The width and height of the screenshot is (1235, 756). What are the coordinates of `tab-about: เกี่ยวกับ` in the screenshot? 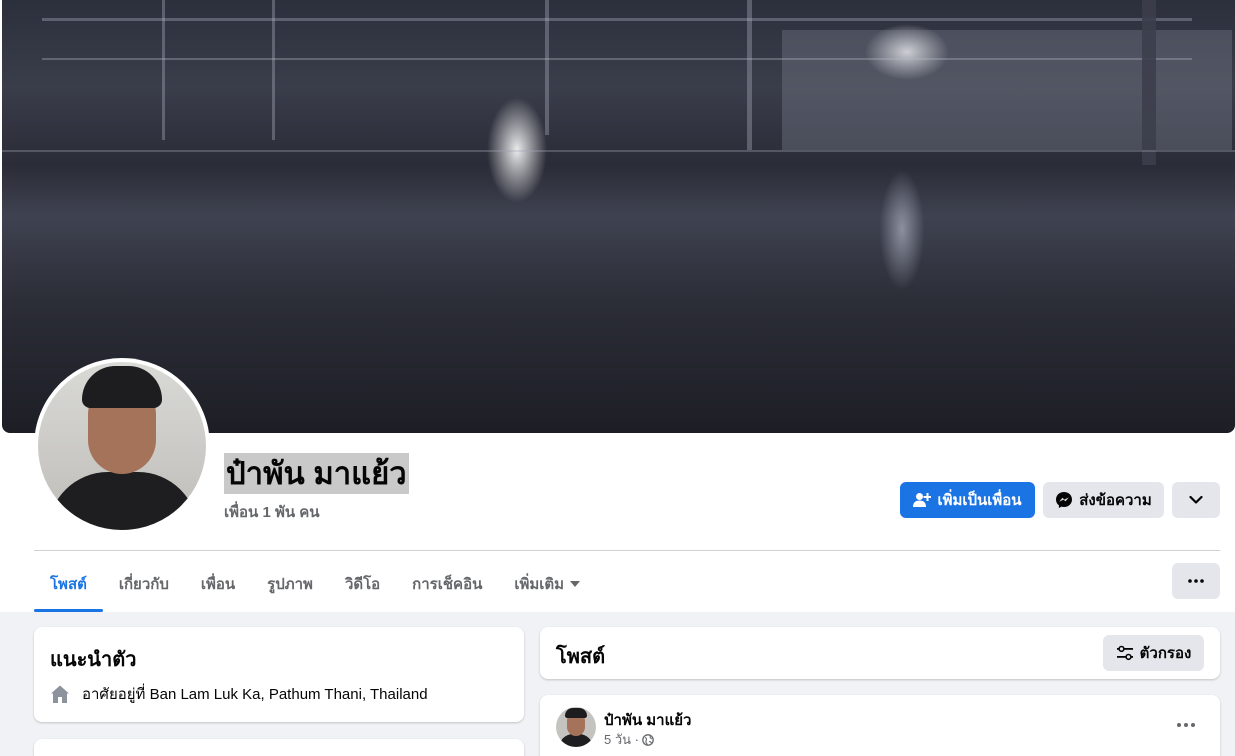 It's located at (144, 584).